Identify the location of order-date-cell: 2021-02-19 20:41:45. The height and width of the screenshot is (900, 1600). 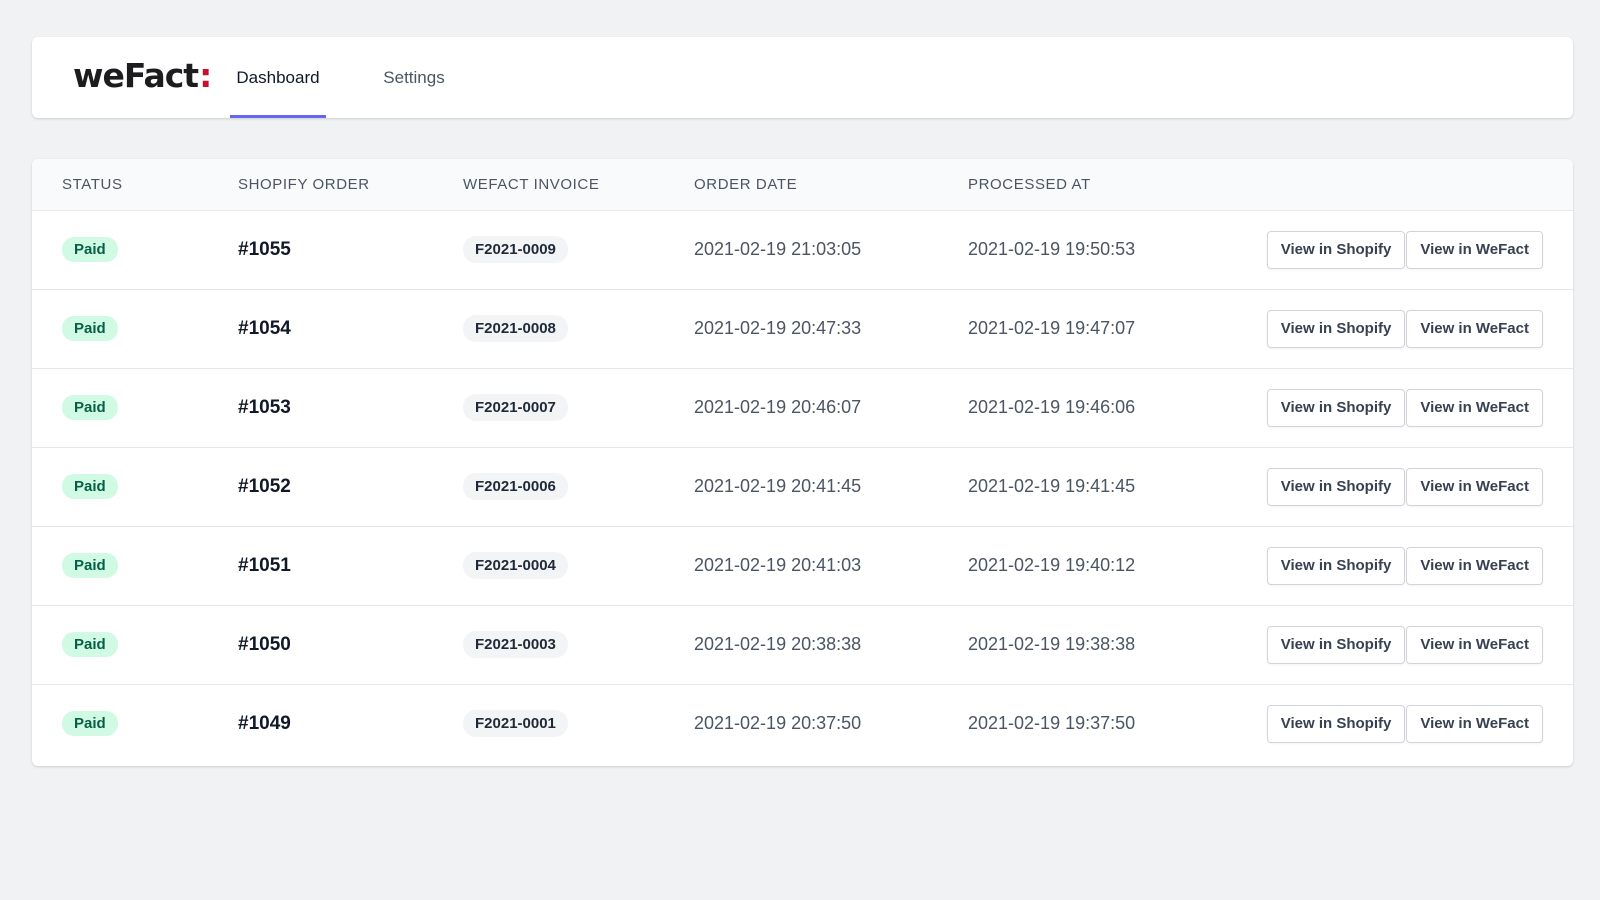
(801, 486).